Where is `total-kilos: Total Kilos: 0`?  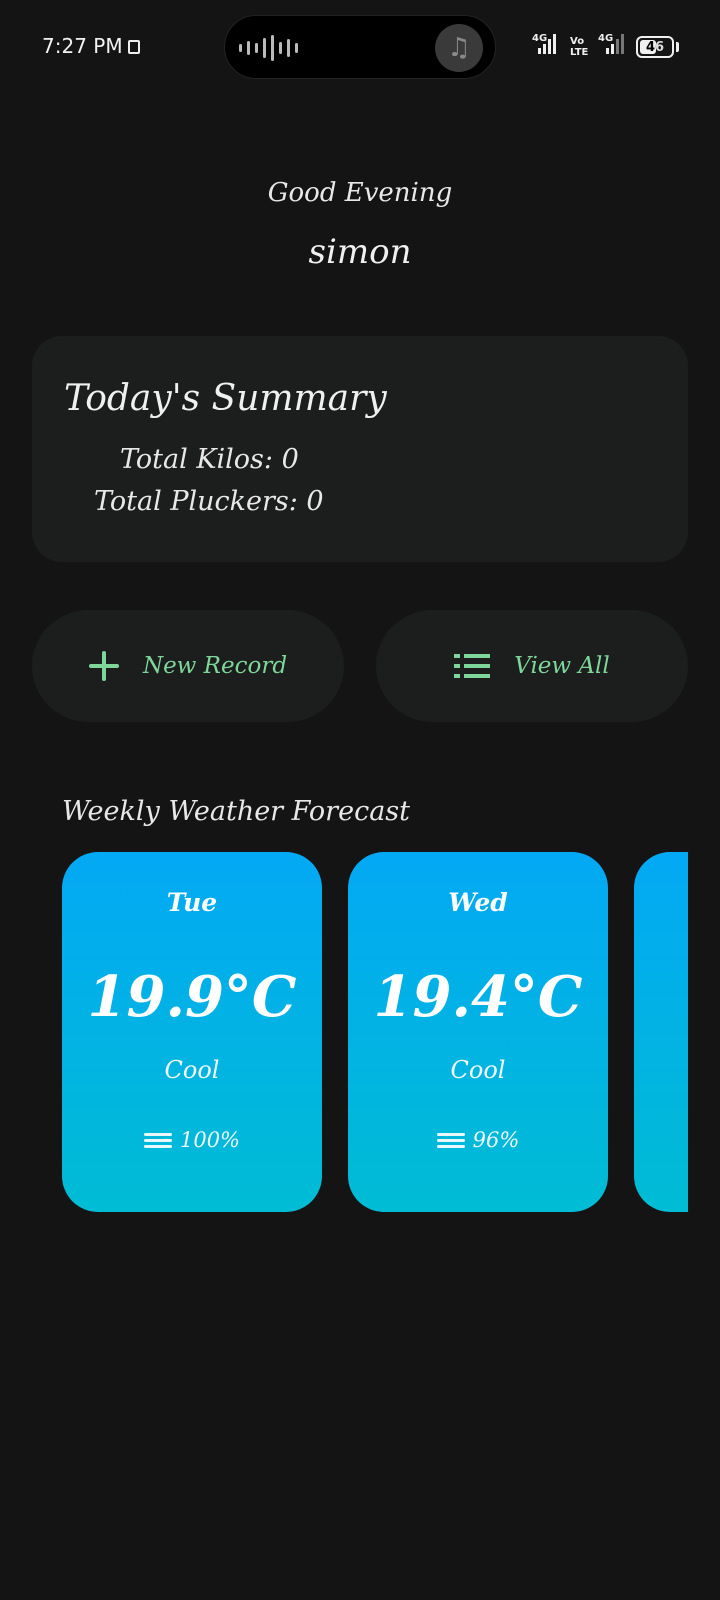
total-kilos: Total Kilos: 0 is located at coordinates (209, 459).